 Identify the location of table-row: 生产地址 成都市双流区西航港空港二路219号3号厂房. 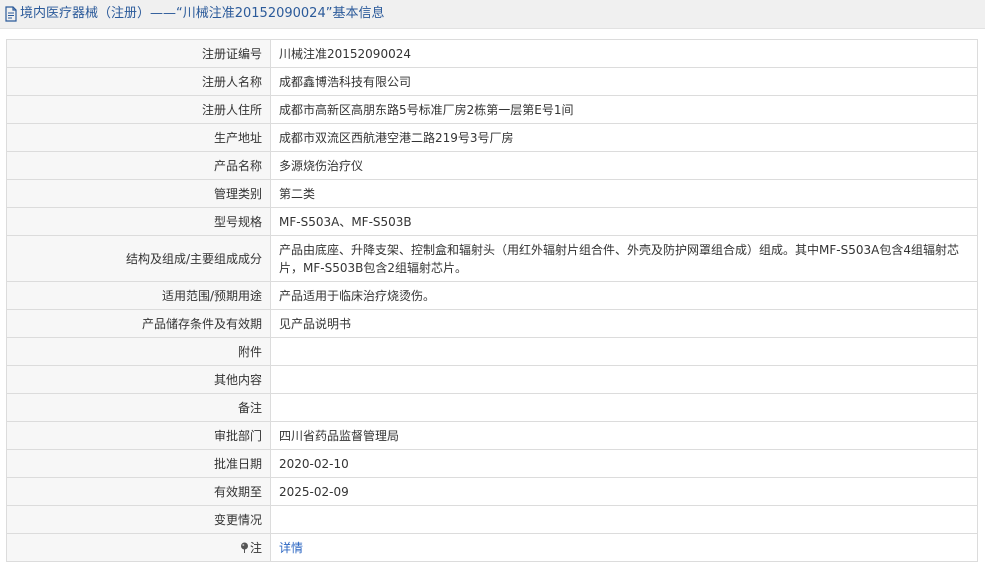
(492, 137).